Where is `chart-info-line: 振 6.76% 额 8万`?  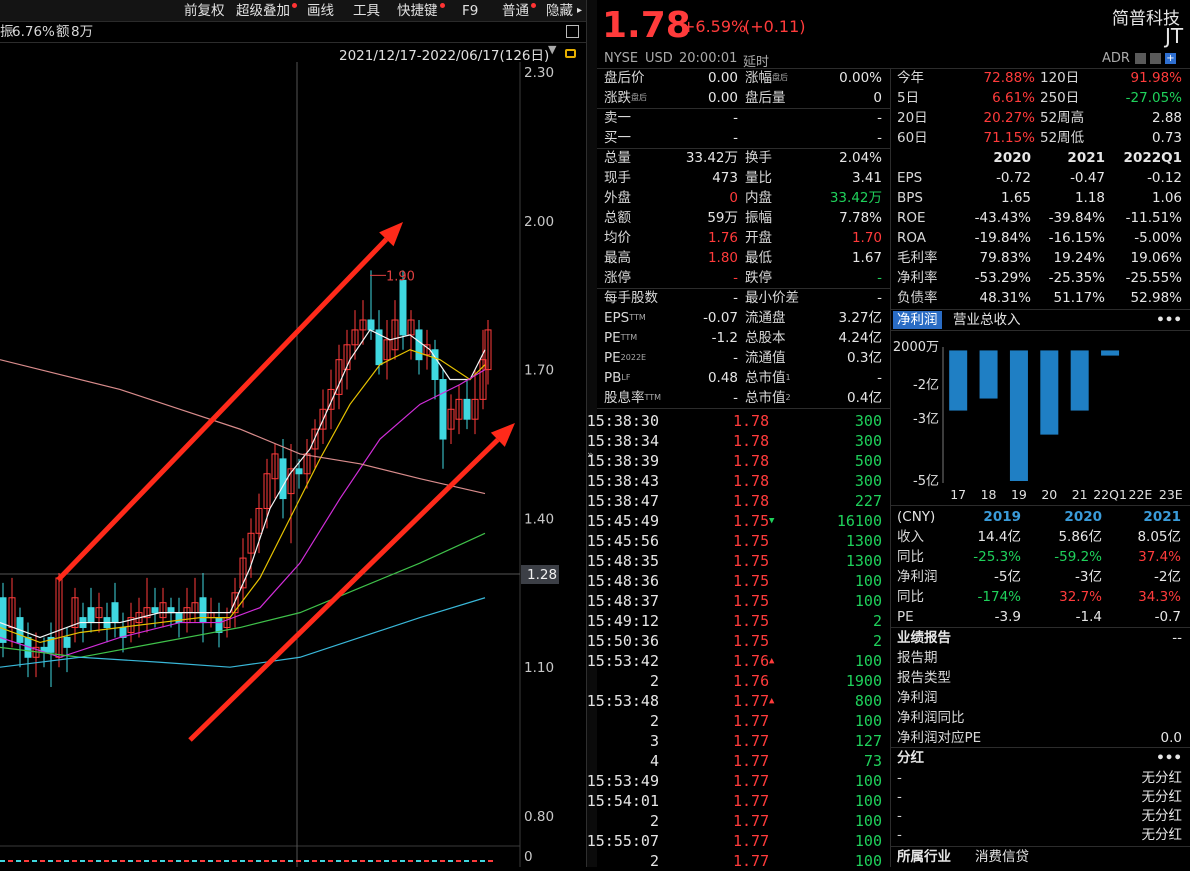
chart-info-line: 振 6.76% 额 8万 is located at coordinates (293, 32).